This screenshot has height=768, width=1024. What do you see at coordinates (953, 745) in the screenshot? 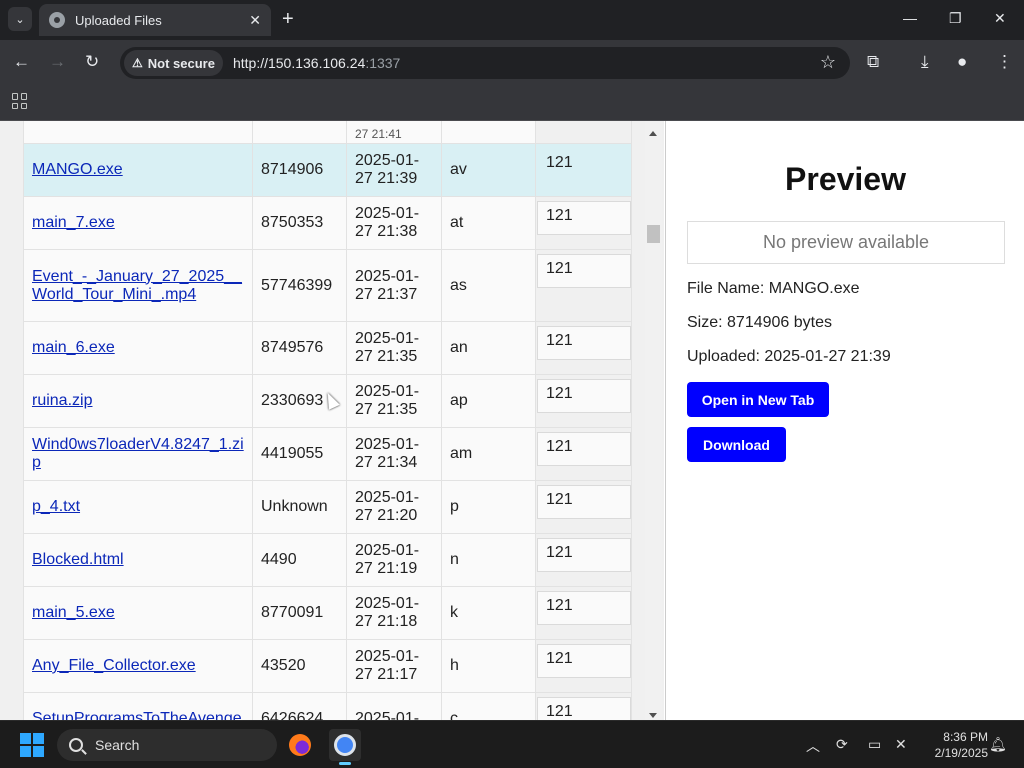
I see `taskbar-clock: 8:36 PM 2/19/2025` at bounding box center [953, 745].